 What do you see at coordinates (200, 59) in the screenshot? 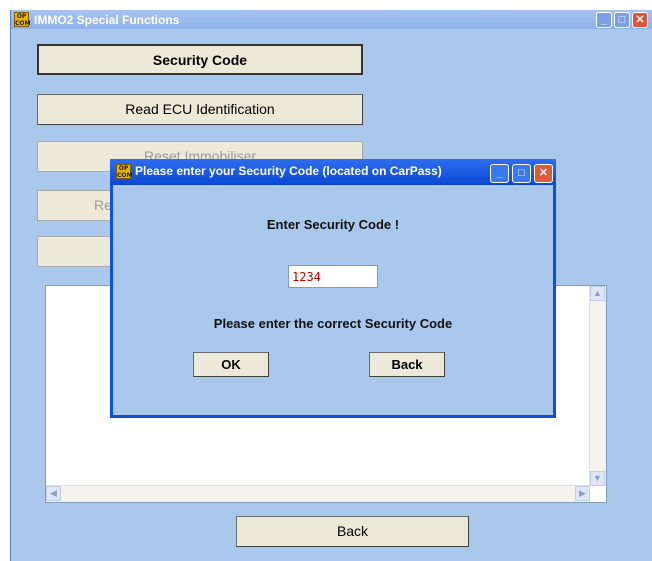
I see `security-code-button: Security Code` at bounding box center [200, 59].